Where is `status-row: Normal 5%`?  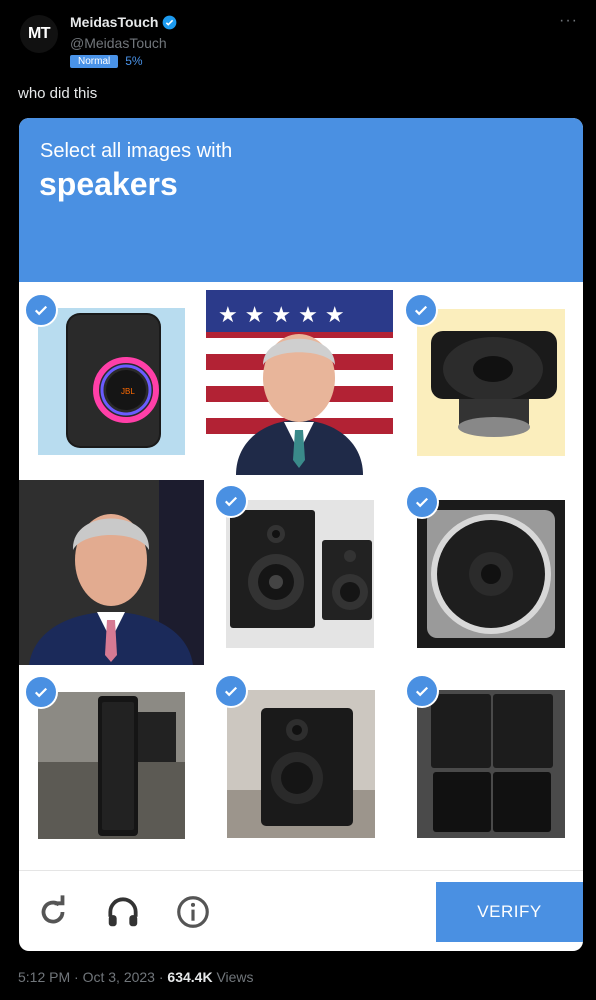 status-row: Normal 5% is located at coordinates (106, 61).